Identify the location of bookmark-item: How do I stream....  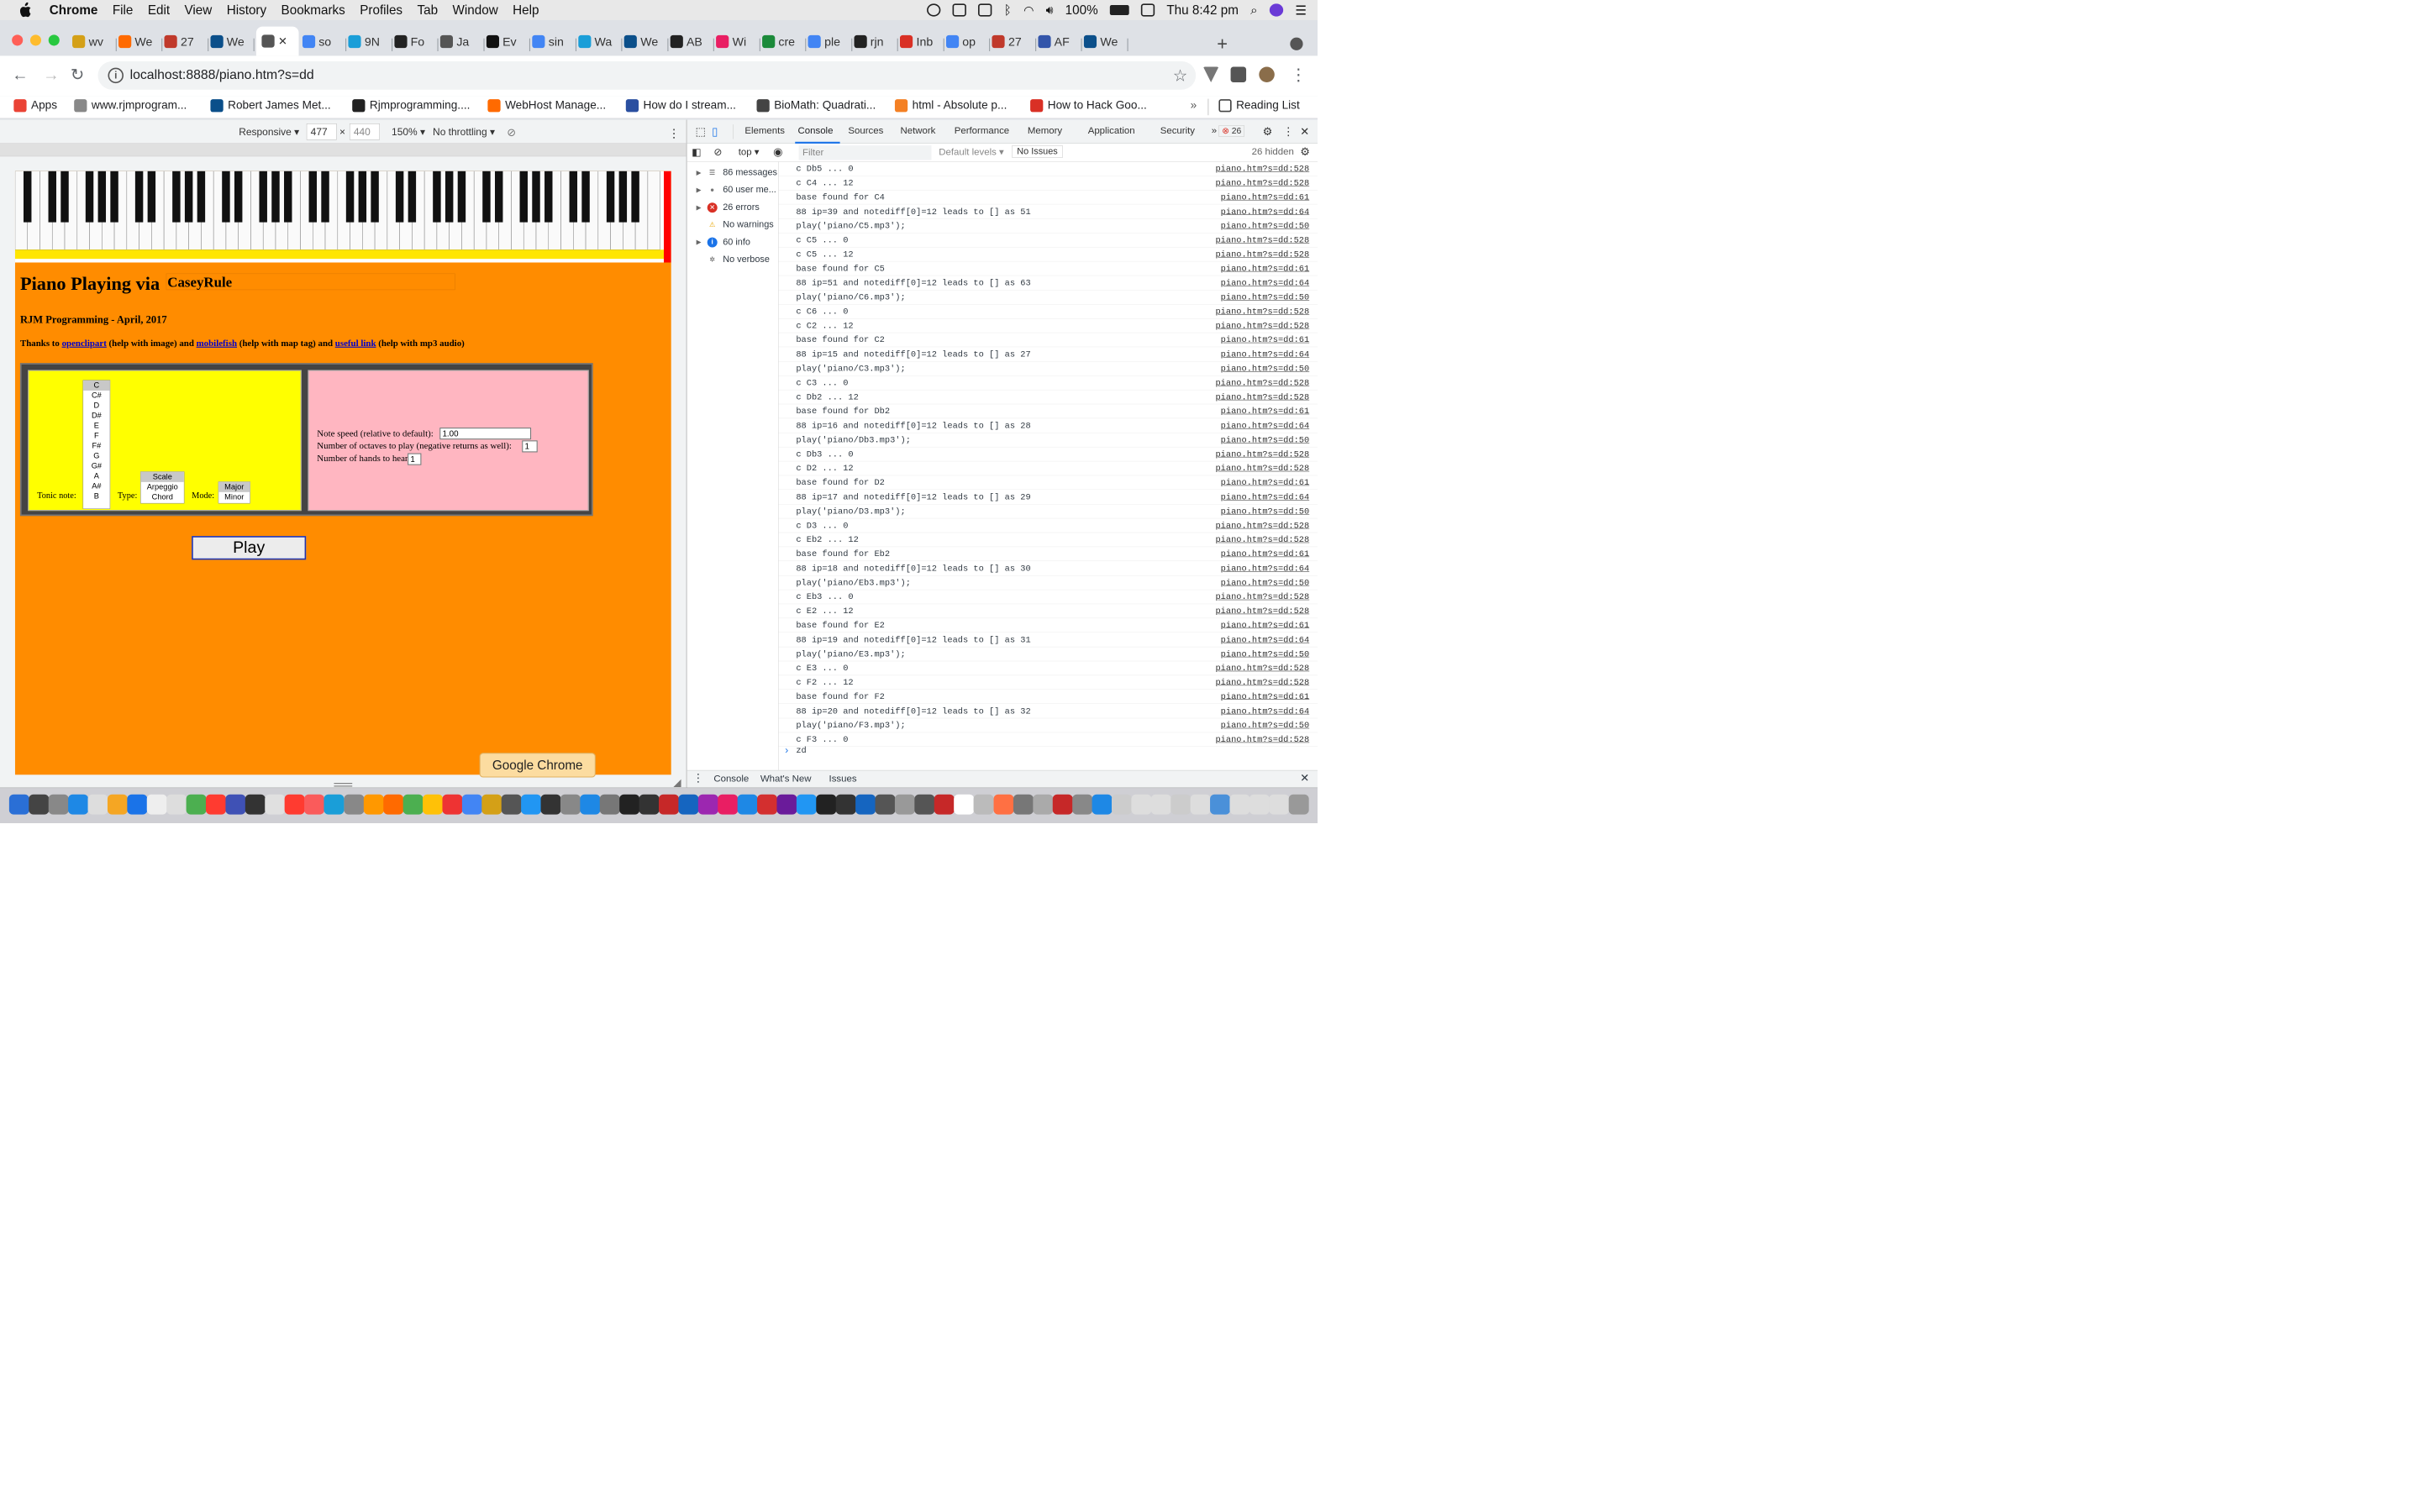
(680, 106).